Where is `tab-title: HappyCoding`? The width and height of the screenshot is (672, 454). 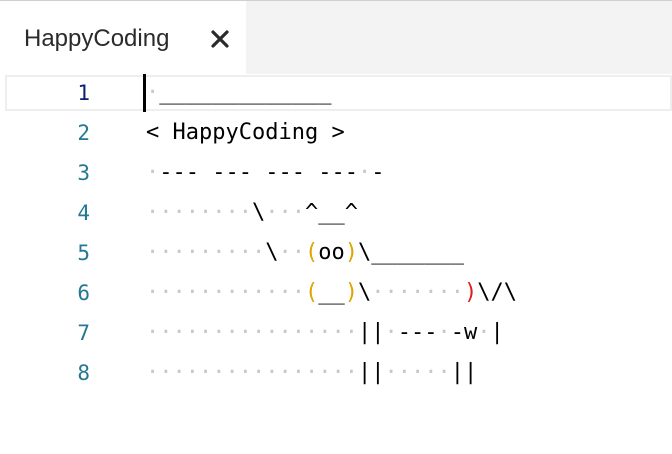 tab-title: HappyCoding is located at coordinates (97, 38).